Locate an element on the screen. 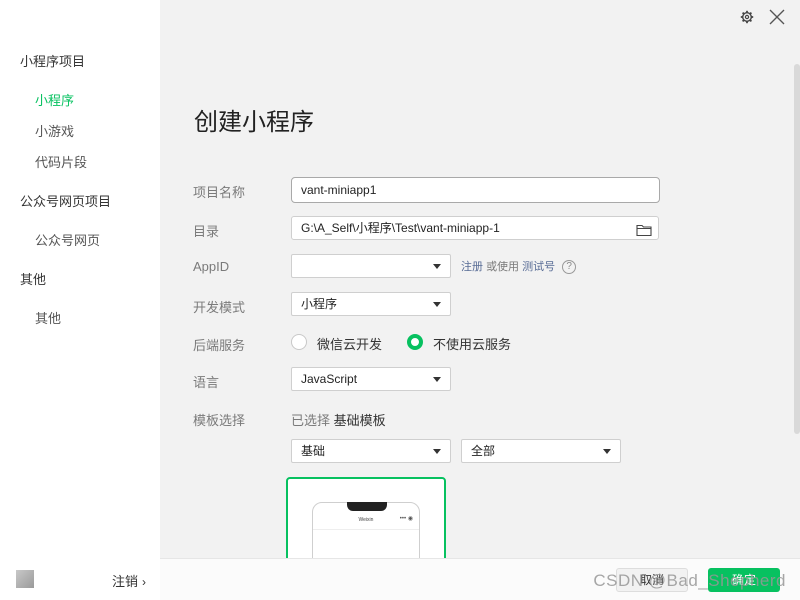  folder-icon is located at coordinates (644, 229).